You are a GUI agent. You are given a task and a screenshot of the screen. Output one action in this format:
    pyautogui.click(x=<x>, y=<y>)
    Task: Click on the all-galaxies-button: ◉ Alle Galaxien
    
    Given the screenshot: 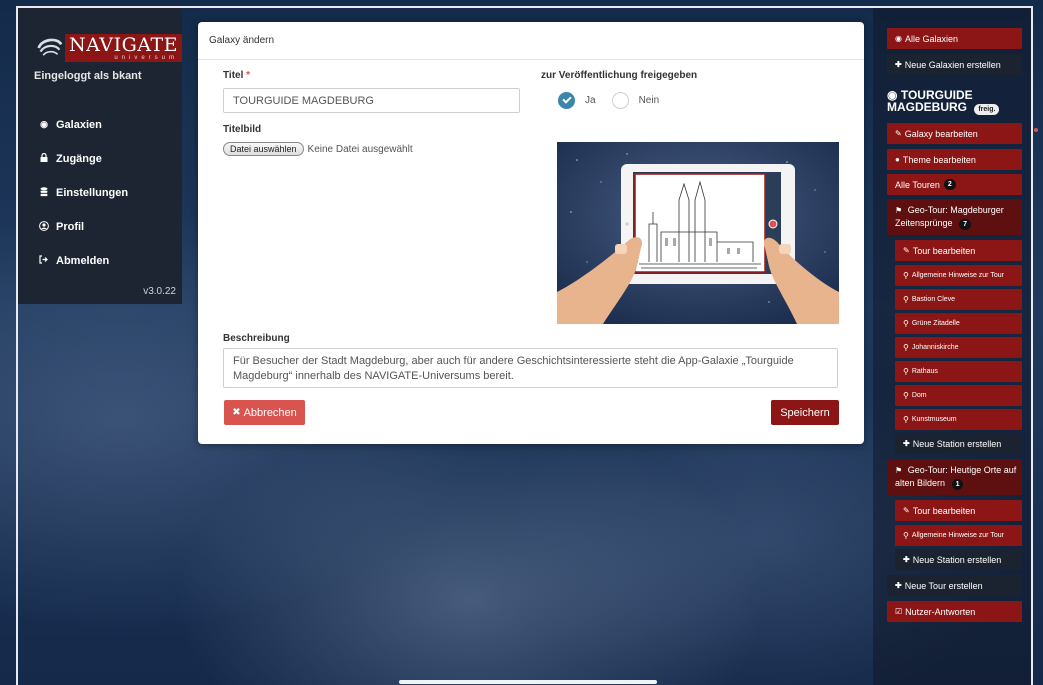 What is the action you would take?
    pyautogui.click(x=954, y=38)
    